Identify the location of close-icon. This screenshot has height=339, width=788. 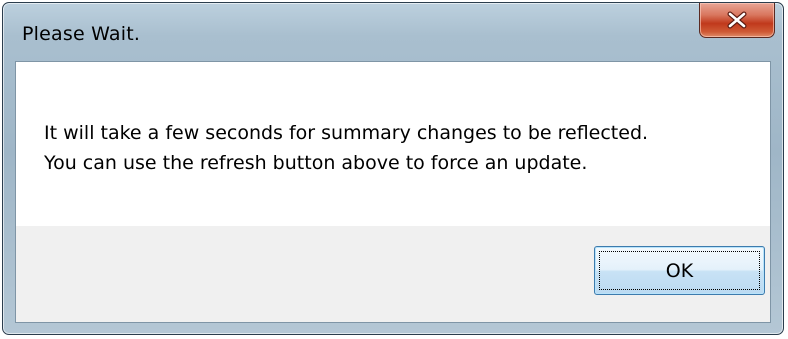
(737, 20).